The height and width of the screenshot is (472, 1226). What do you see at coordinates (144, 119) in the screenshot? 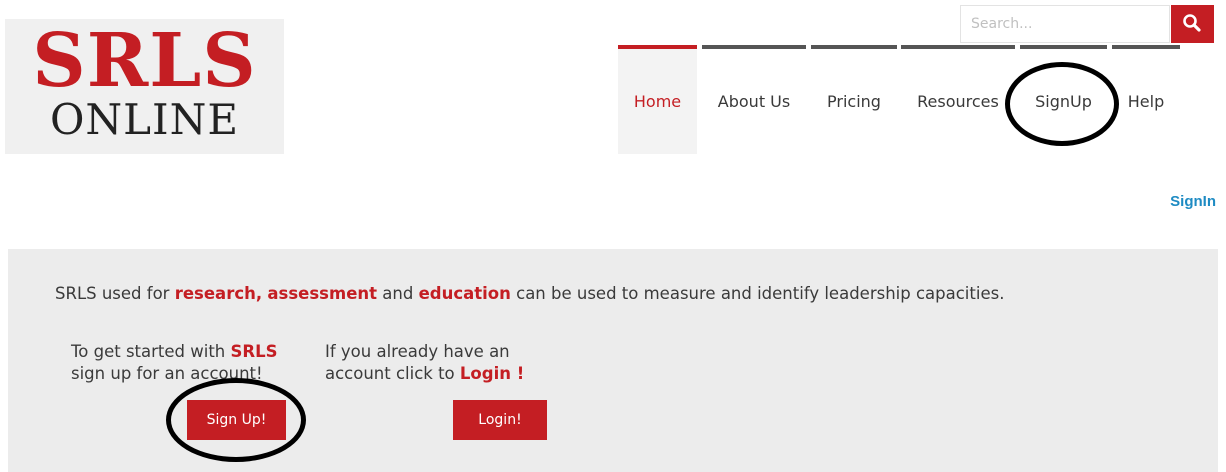
I see `logo-line-online: ONLINE` at bounding box center [144, 119].